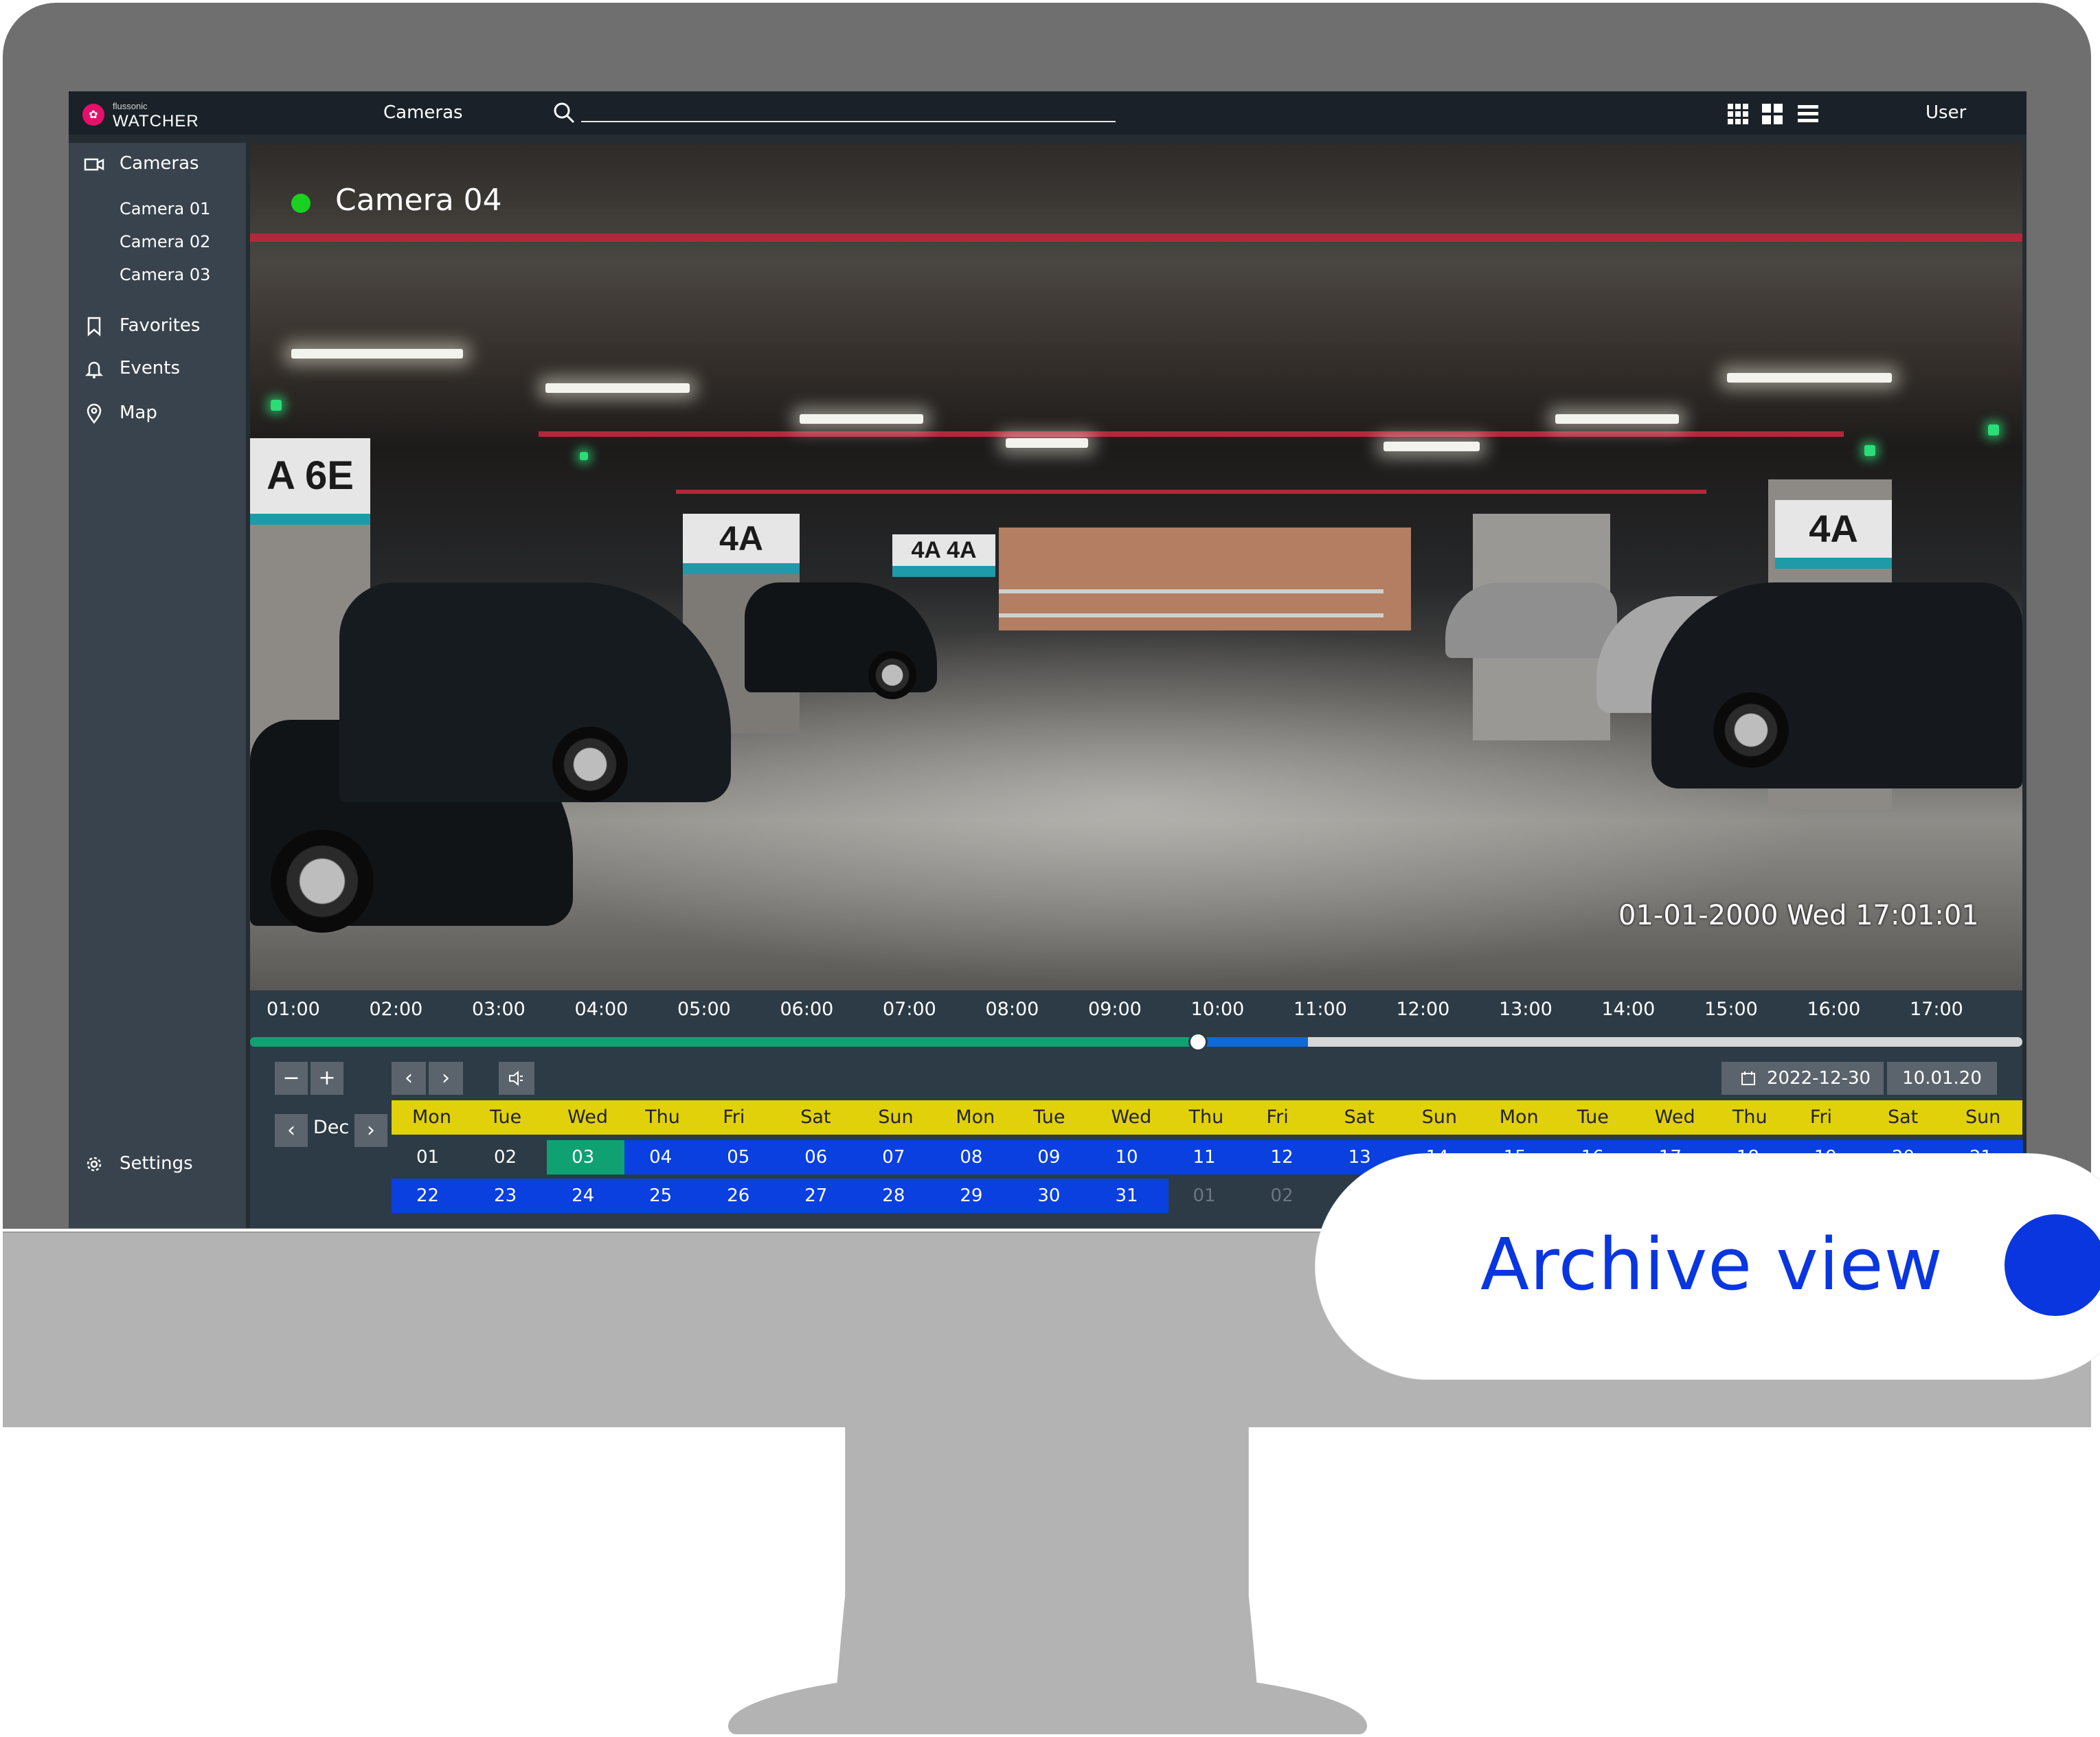  What do you see at coordinates (1129, 1196) in the screenshot?
I see `calendar-day-with-archive: 31` at bounding box center [1129, 1196].